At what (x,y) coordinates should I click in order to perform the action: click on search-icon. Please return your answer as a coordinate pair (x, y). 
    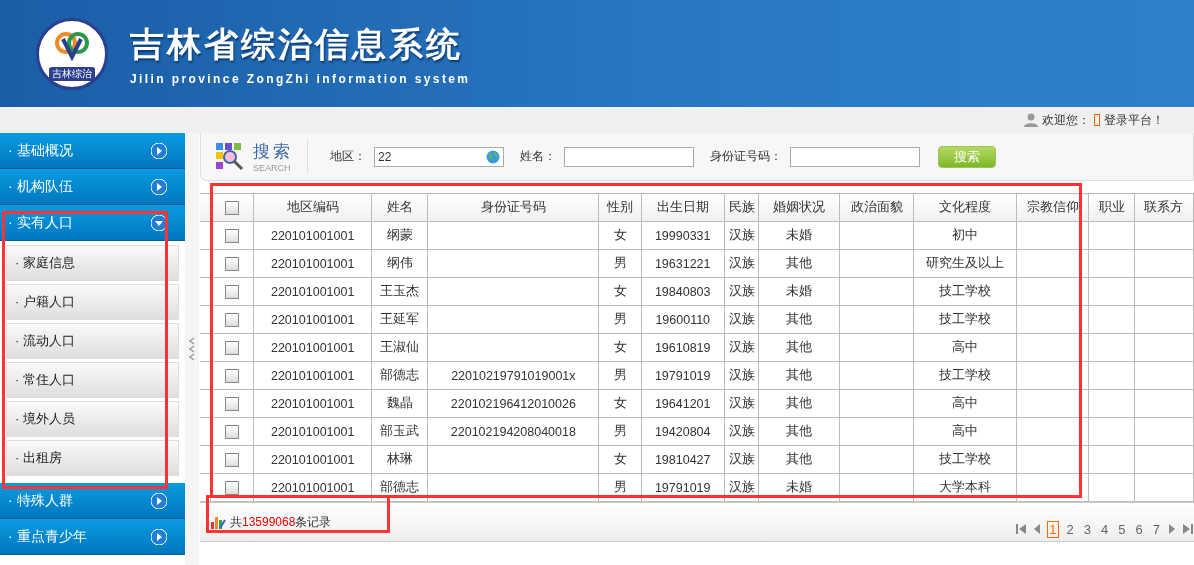
    Looking at the image, I should click on (230, 156).